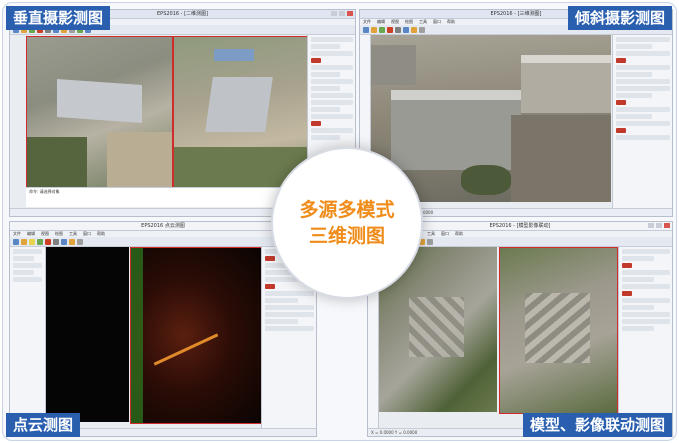  Describe the element at coordinates (558, 330) in the screenshot. I see `model-view` at that location.